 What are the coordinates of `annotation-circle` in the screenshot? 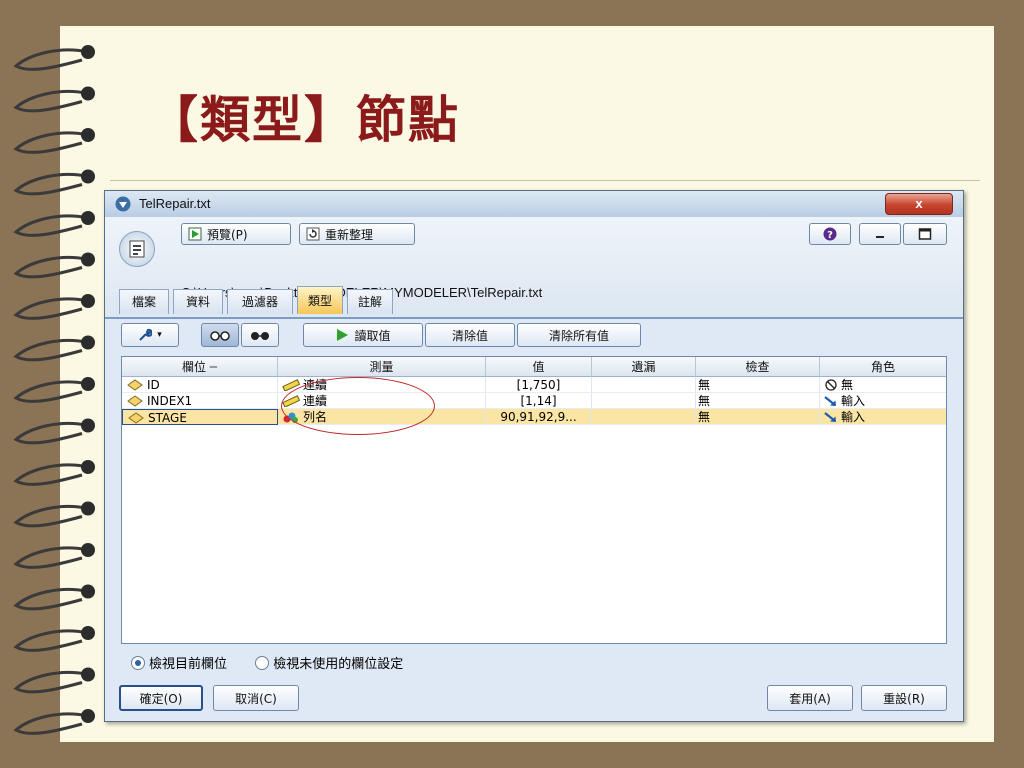 It's located at (358, 406).